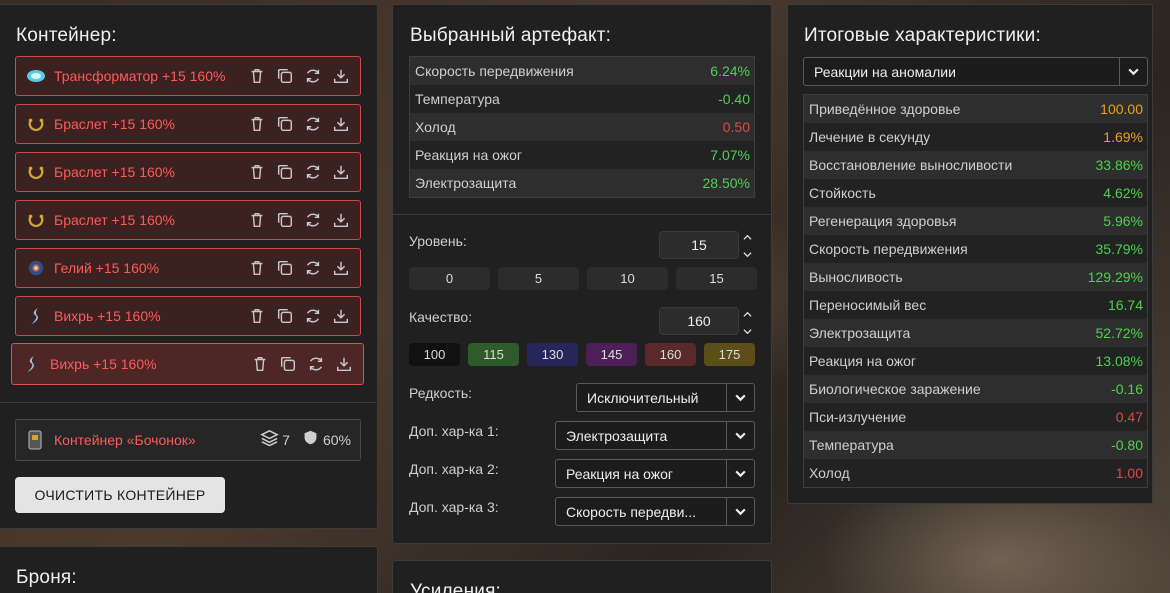  What do you see at coordinates (655, 473) in the screenshot?
I see `extra2-select: Реакция на ожог` at bounding box center [655, 473].